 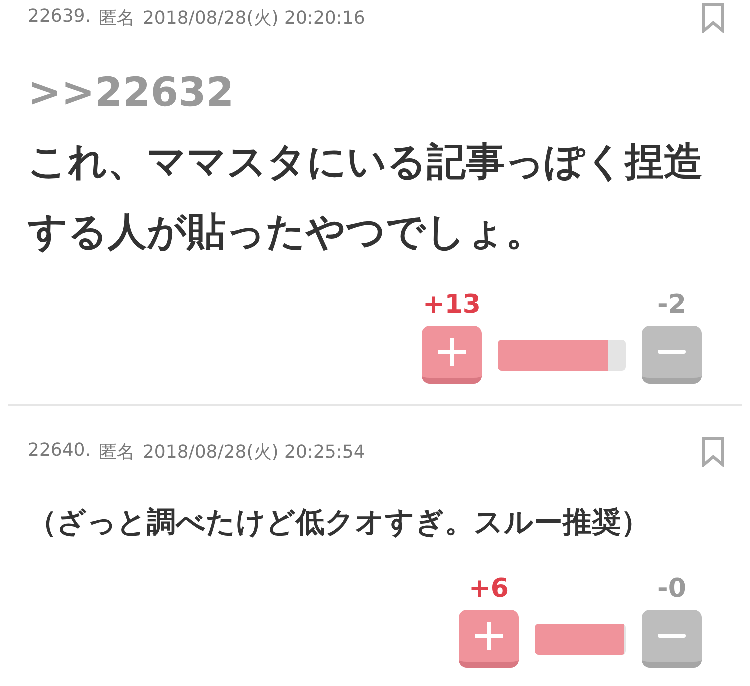 What do you see at coordinates (452, 305) in the screenshot?
I see `upvote-count: +13` at bounding box center [452, 305].